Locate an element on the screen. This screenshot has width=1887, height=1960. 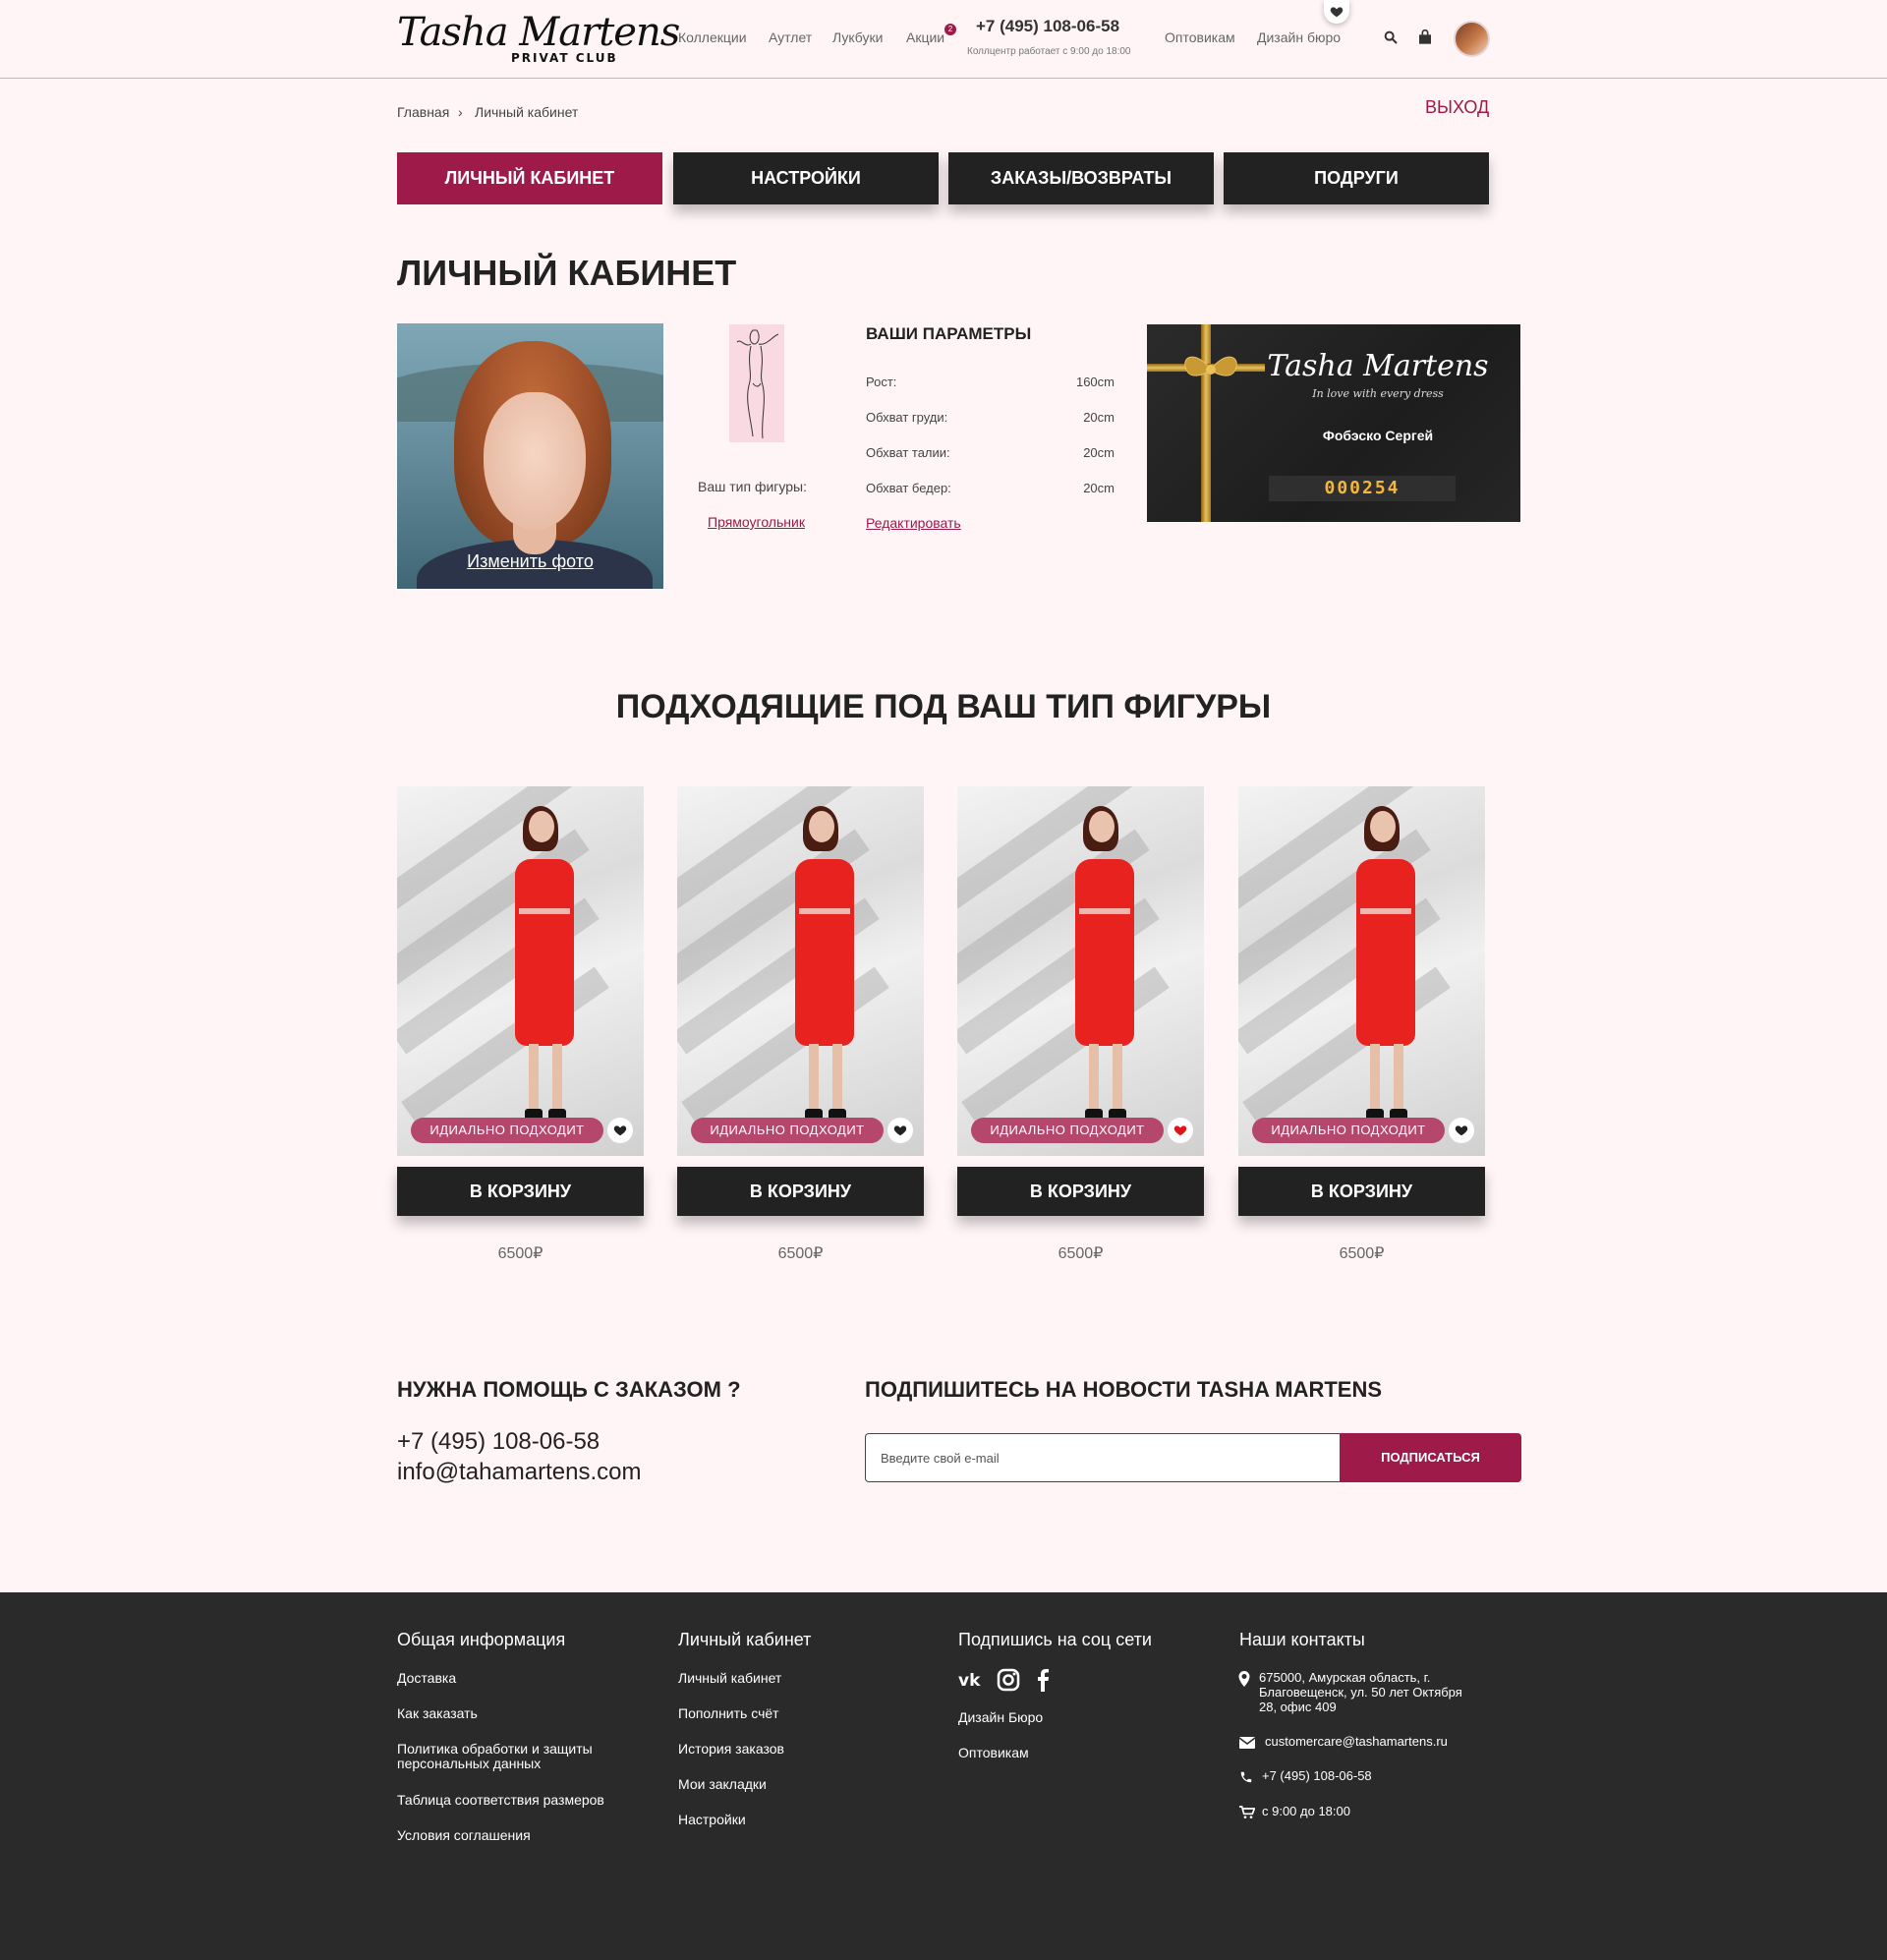
favorites-heart-icon is located at coordinates (1336, 12).